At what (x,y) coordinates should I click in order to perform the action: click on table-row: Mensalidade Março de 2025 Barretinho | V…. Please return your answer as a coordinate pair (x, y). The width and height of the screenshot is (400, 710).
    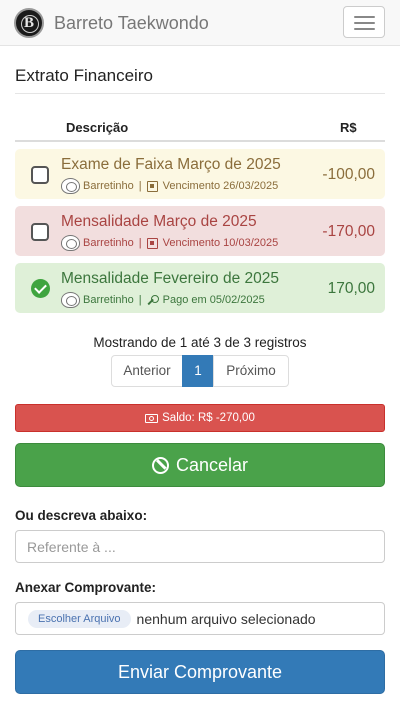
    Looking at the image, I should click on (200, 231).